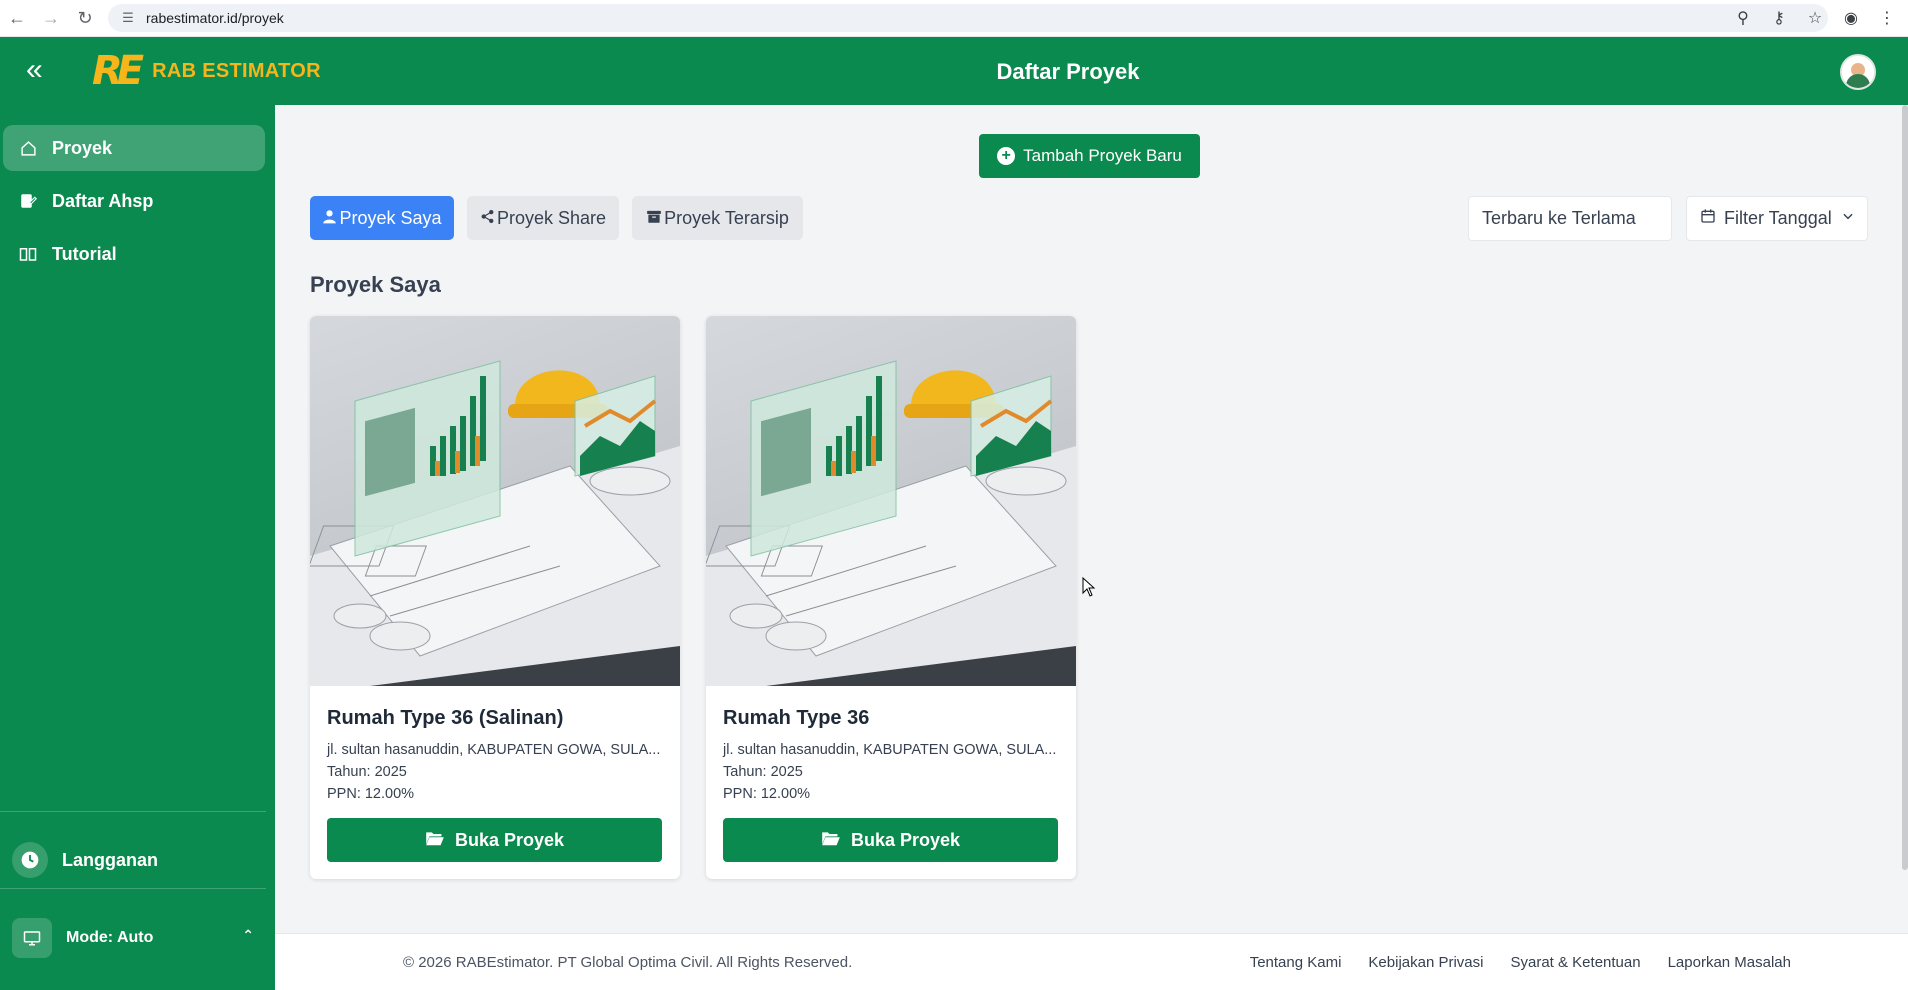 This screenshot has width=1908, height=990. What do you see at coordinates (32, 938) in the screenshot?
I see `monitor-icon` at bounding box center [32, 938].